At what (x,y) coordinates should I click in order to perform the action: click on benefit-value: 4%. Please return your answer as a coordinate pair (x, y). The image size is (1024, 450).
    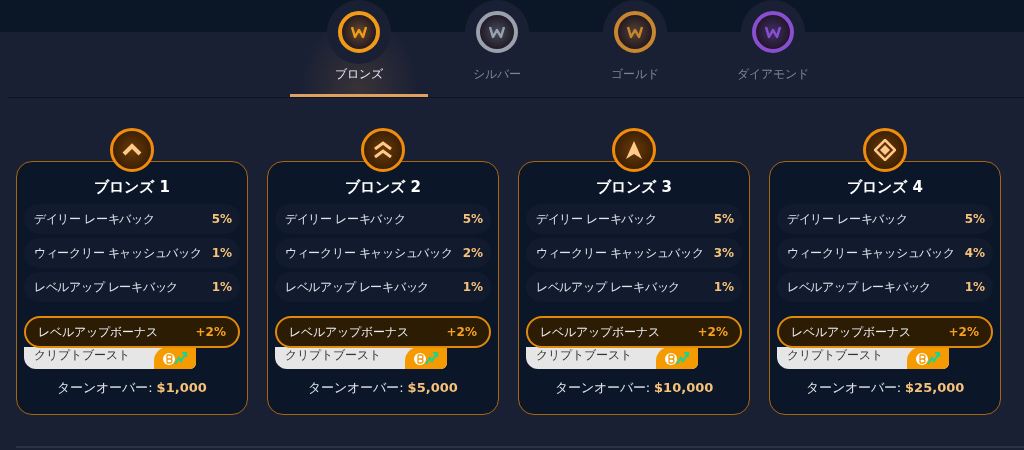
    Looking at the image, I should click on (974, 253).